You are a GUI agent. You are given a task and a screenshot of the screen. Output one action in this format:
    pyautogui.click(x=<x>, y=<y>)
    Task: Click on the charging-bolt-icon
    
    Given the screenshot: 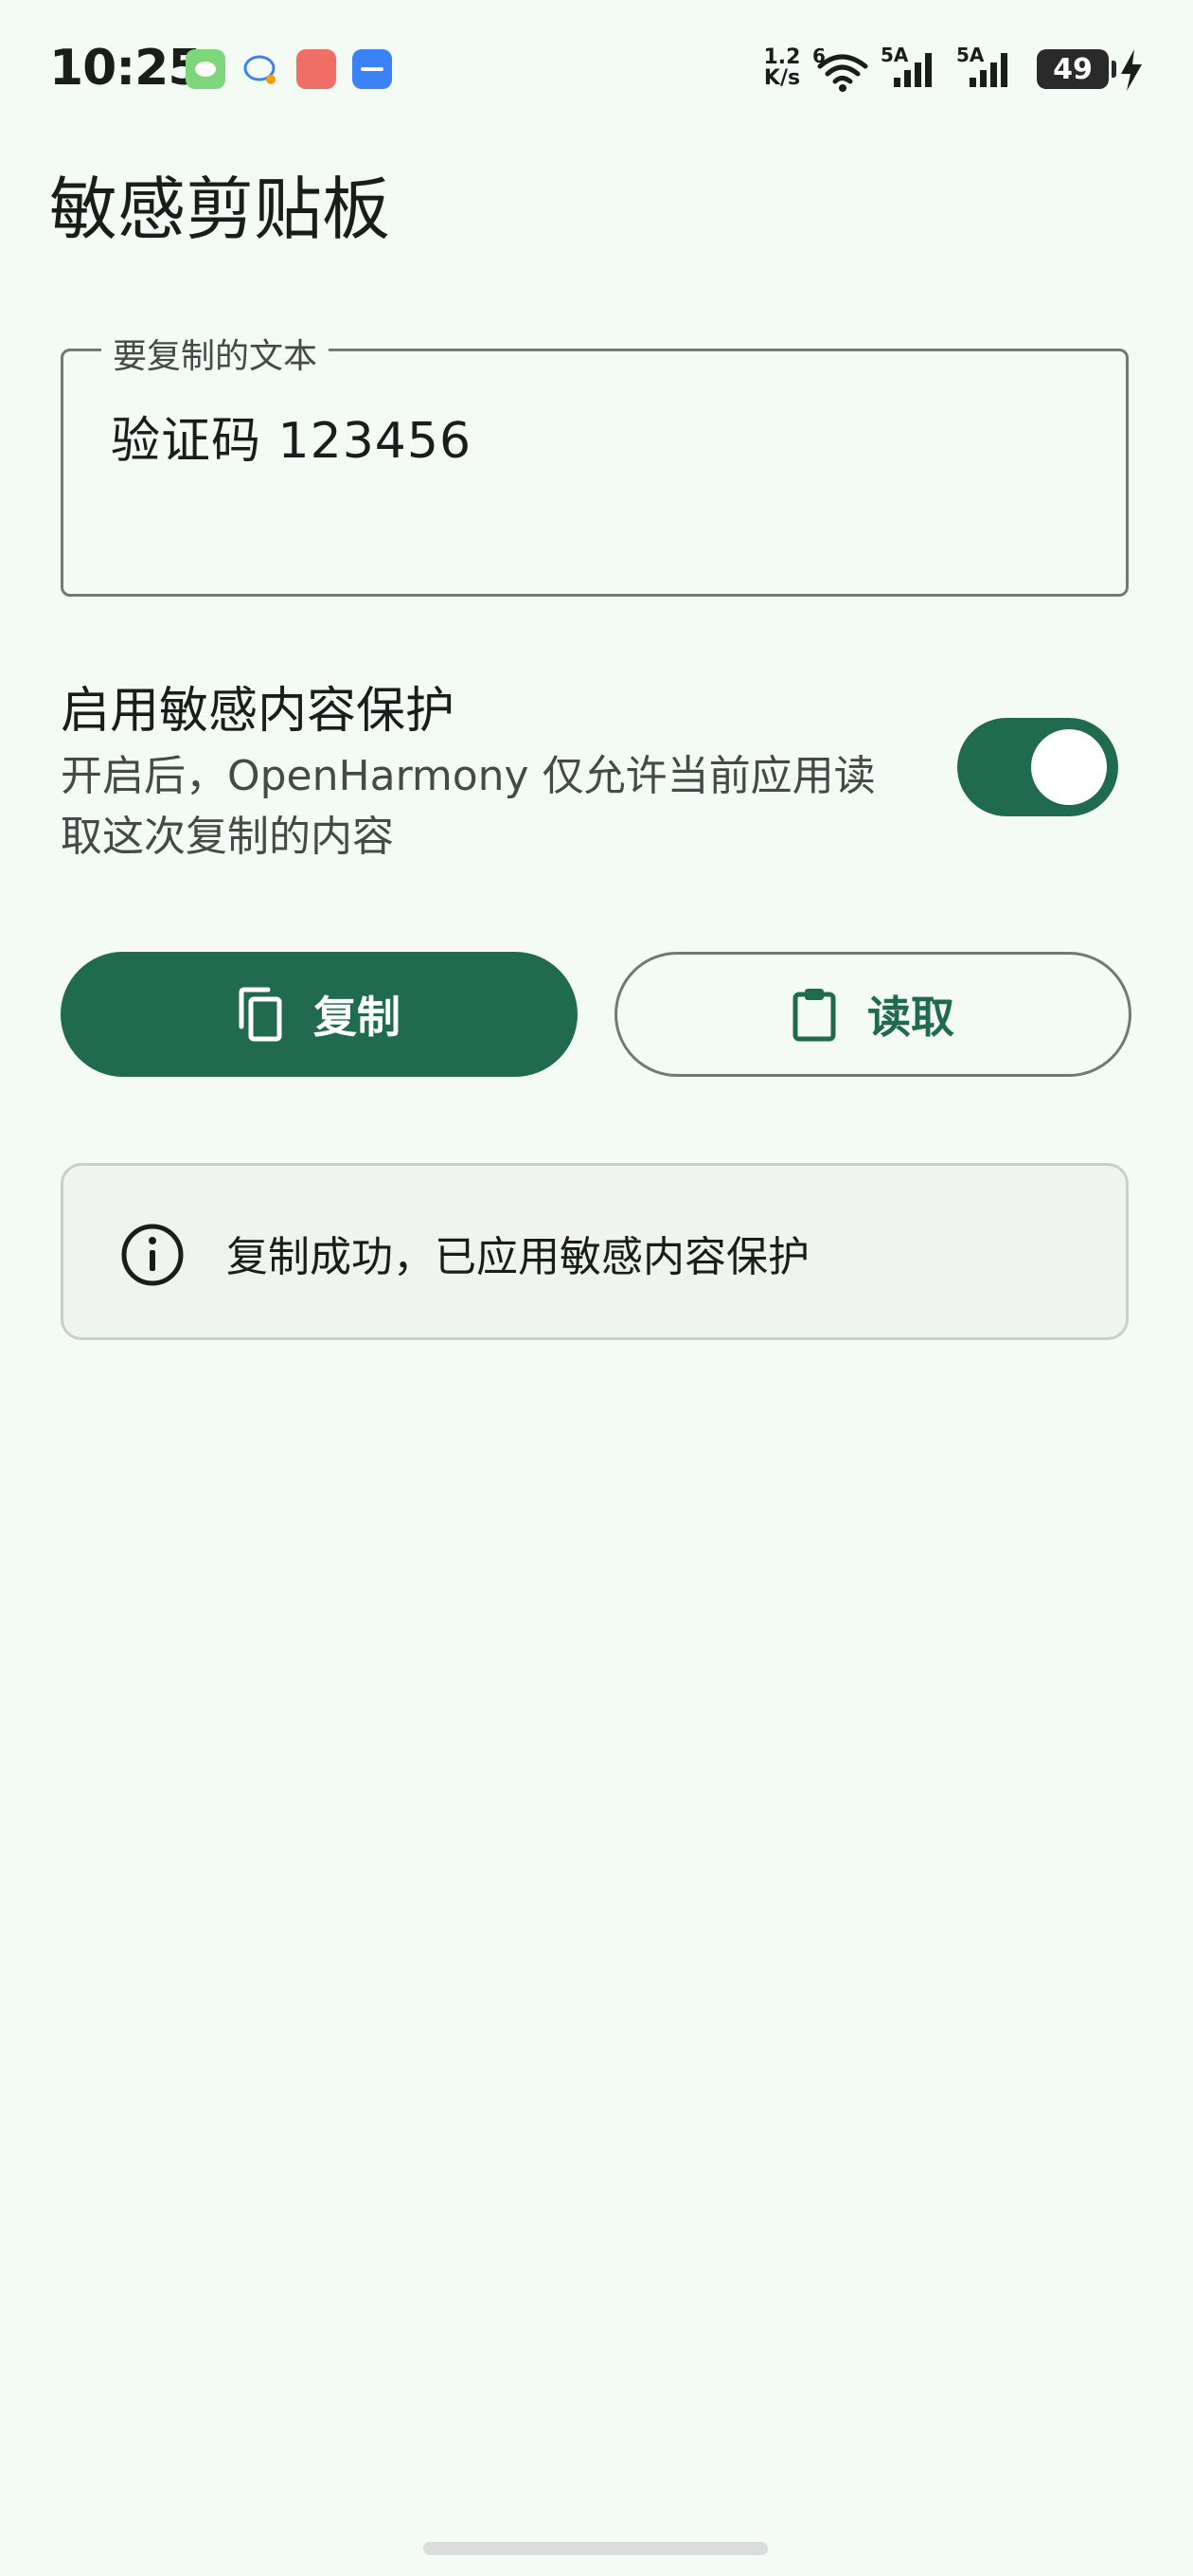 What is the action you would take?
    pyautogui.click(x=1131, y=72)
    